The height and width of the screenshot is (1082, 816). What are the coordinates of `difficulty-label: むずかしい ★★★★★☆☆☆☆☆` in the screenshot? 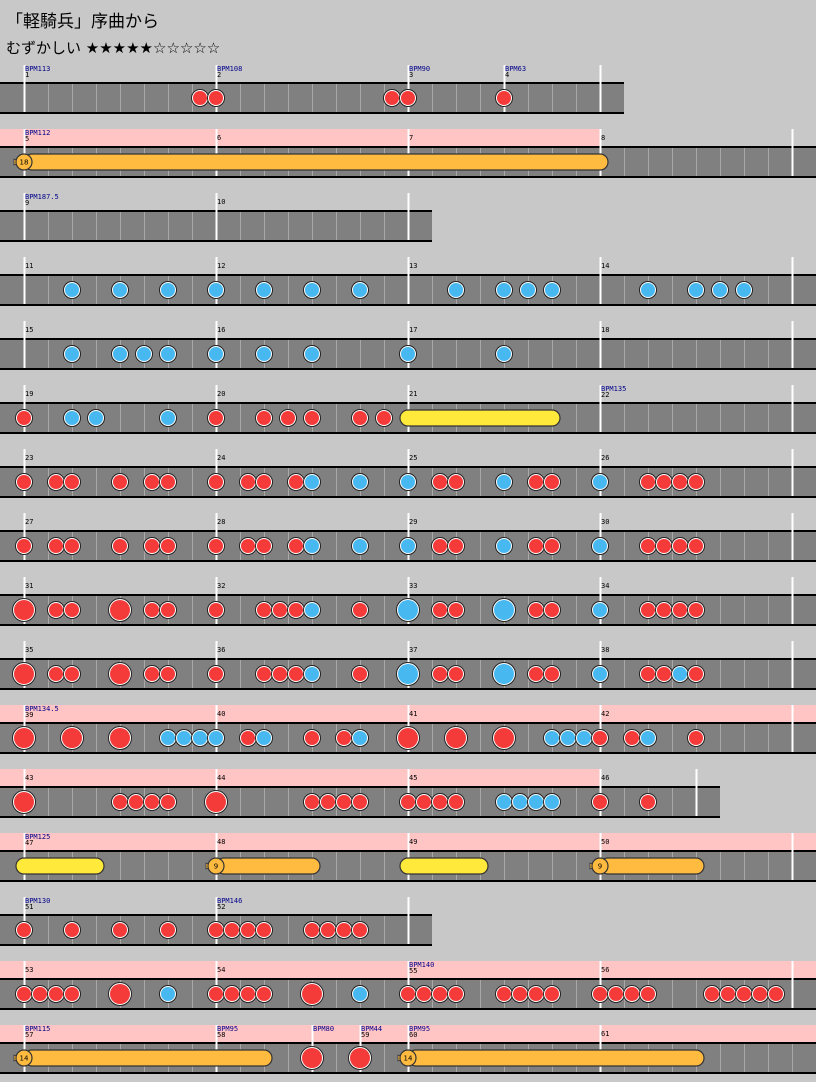 It's located at (113, 48).